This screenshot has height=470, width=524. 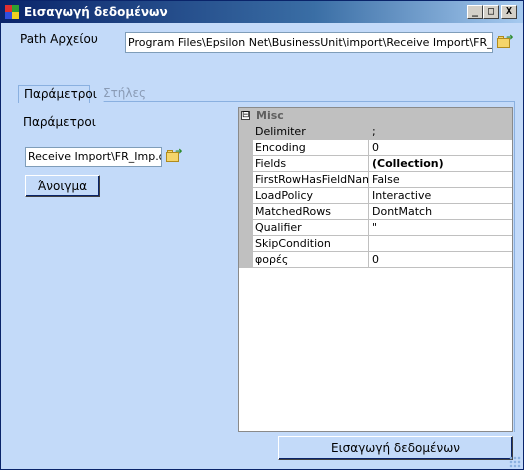 What do you see at coordinates (293, 243) in the screenshot?
I see `property-name: SkipCondition` at bounding box center [293, 243].